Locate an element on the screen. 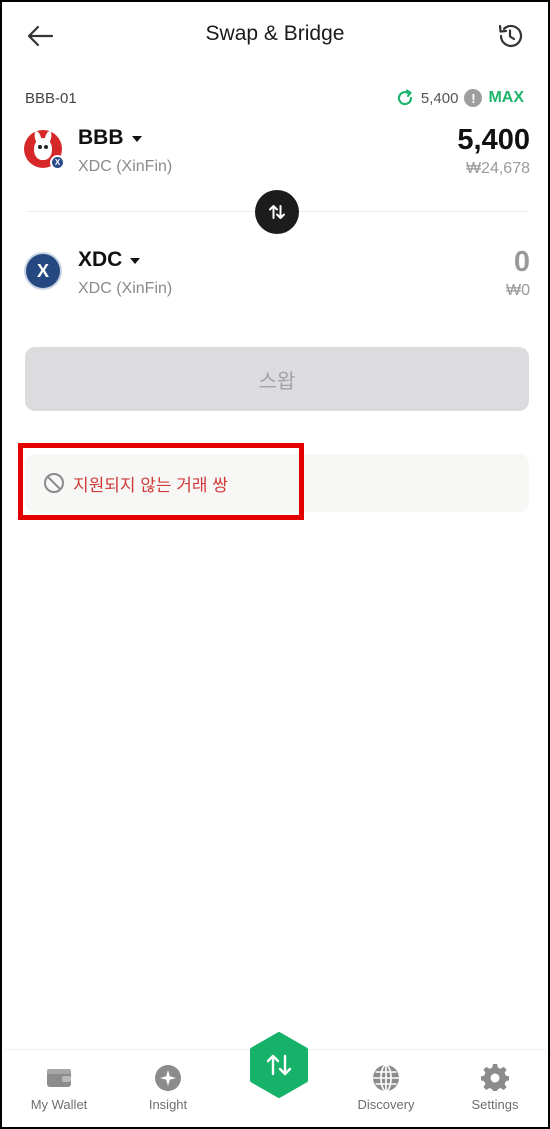 The image size is (550, 1129). balance-row: 5,400 ! MAX is located at coordinates (459, 98).